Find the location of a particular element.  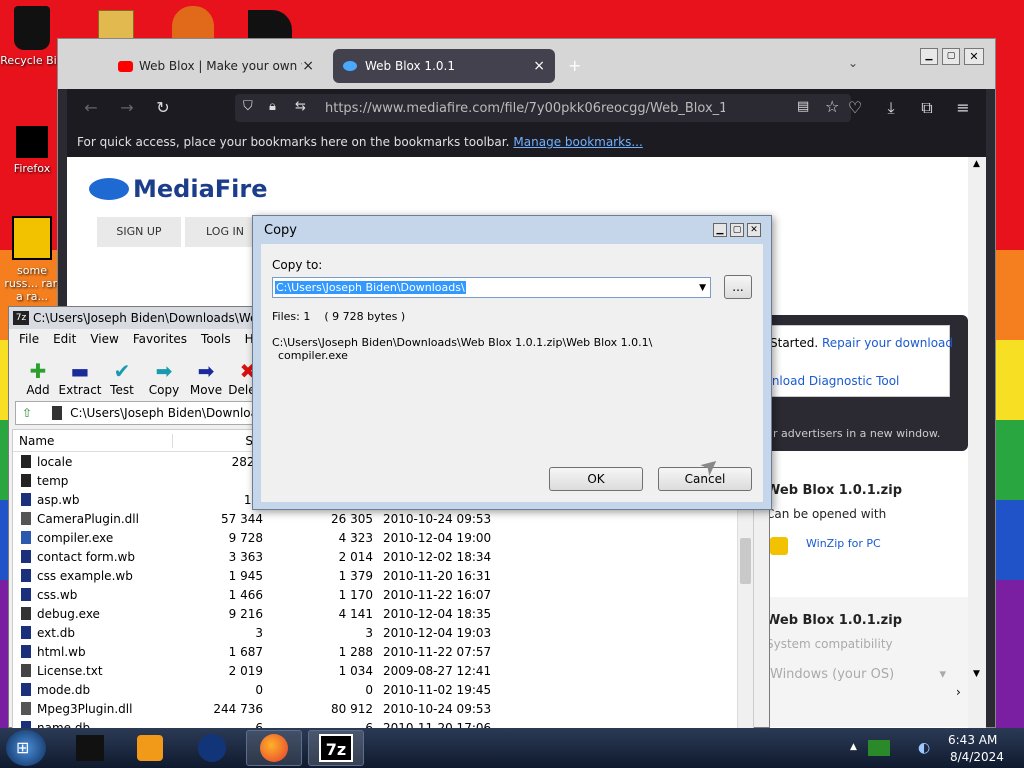

tab-webblox-mediafire: Web Blox 1.0.1 × is located at coordinates (444, 66).